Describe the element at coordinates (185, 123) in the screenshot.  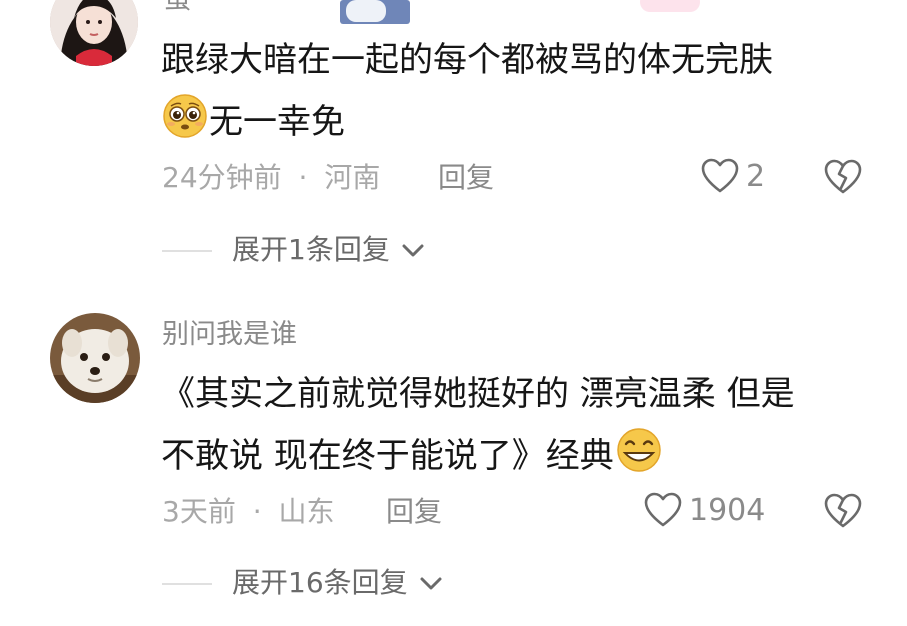
I see `pleading-face-emoji-icon` at that location.